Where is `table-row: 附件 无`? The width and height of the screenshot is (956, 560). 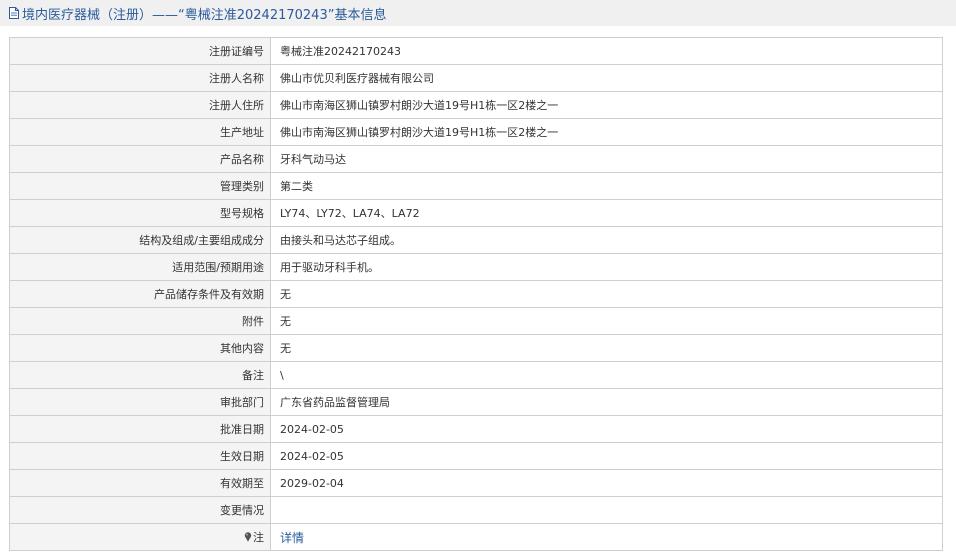
table-row: 附件 无 is located at coordinates (476, 321).